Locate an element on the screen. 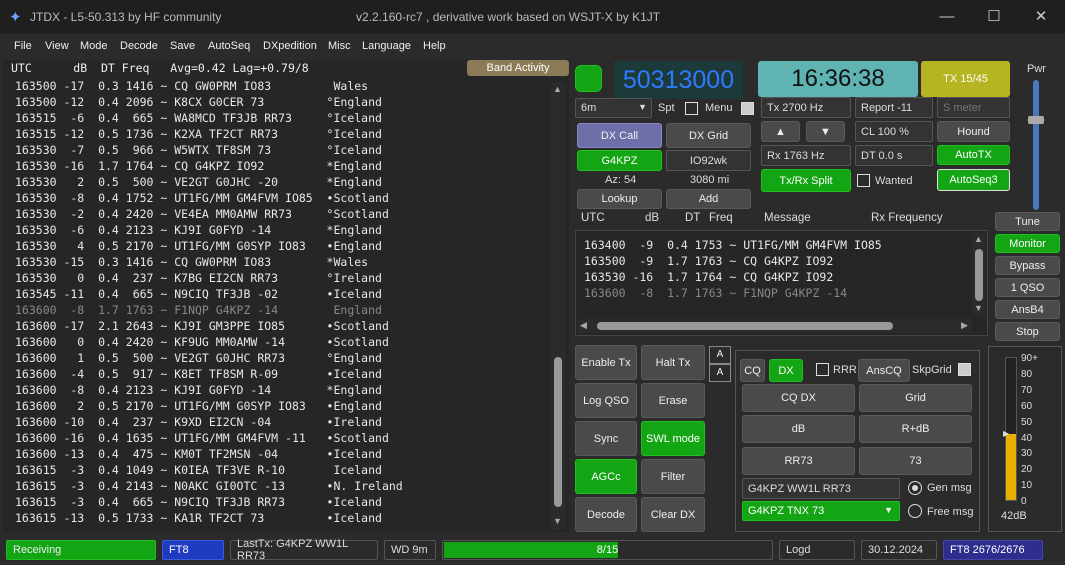  free-msg-radio is located at coordinates (915, 511).